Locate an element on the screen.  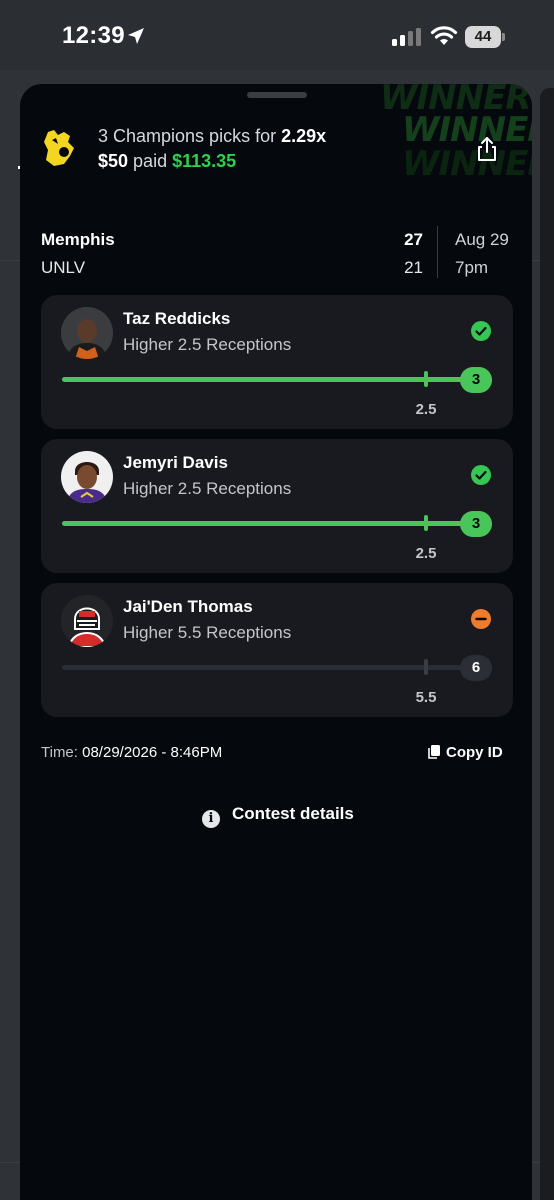
signal-icon is located at coordinates (406, 37).